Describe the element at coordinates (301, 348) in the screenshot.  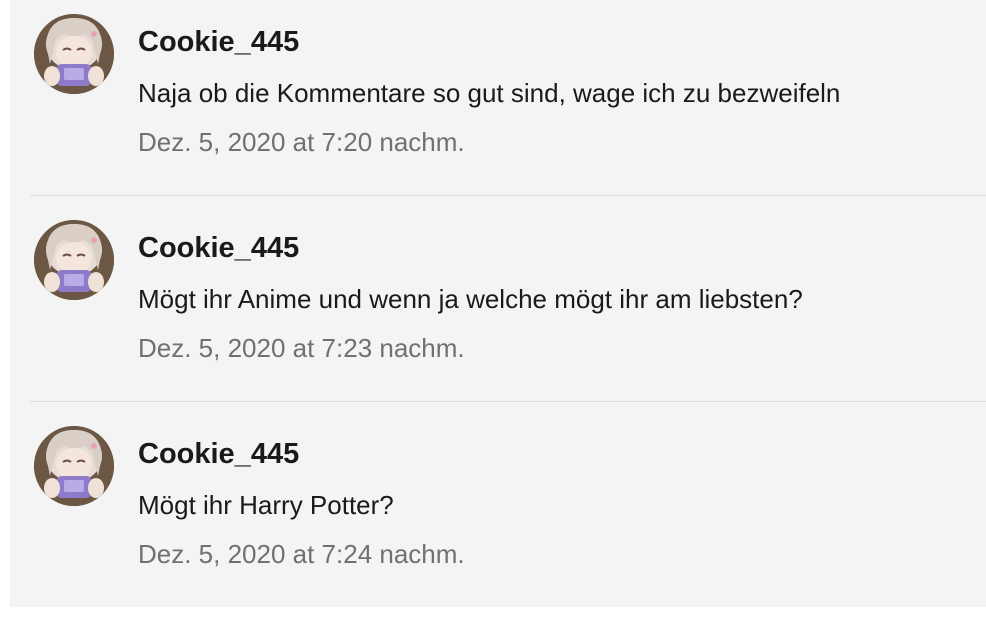
I see `comment-timestamp: Dez. 5, 2020 at 7:23 nachm.` at that location.